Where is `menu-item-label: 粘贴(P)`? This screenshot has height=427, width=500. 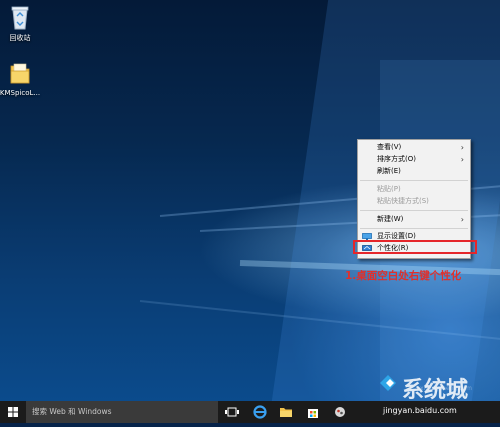 menu-item-label: 粘贴(P) is located at coordinates (389, 189).